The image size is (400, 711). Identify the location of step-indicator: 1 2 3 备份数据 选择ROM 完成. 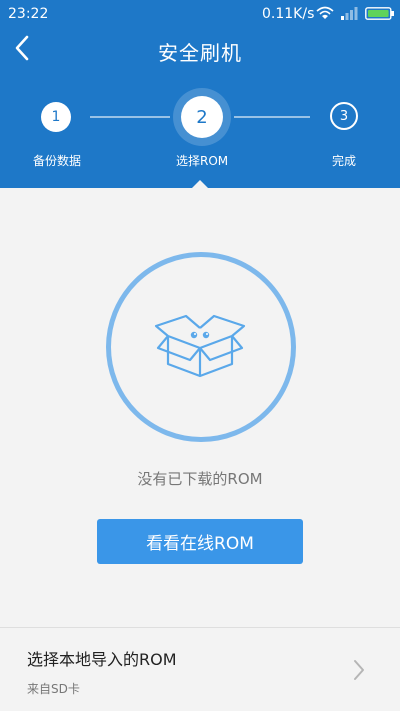
(200, 138).